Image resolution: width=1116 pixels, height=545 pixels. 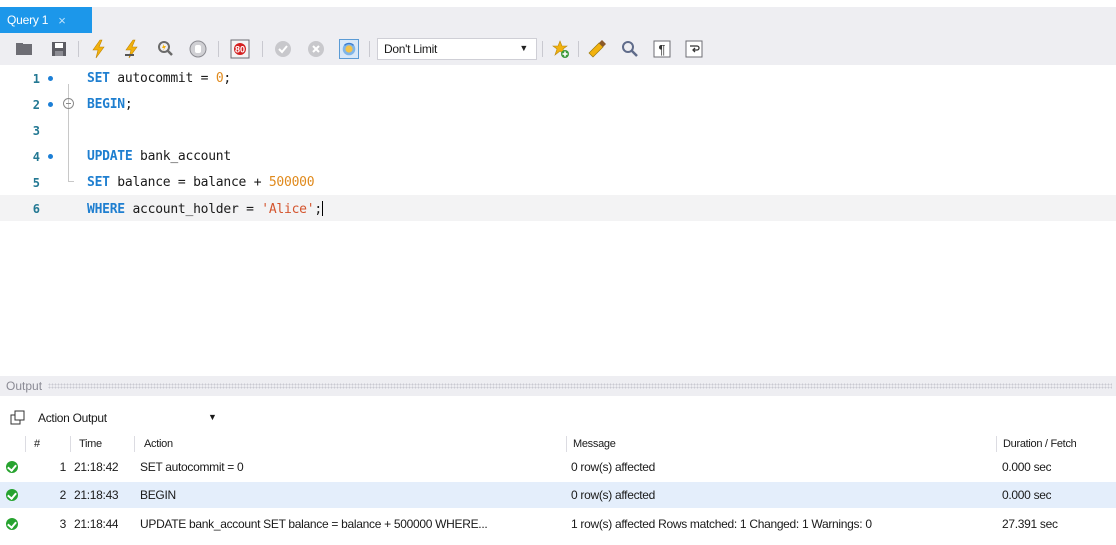 I want to click on row-number: 3, so click(x=62, y=524).